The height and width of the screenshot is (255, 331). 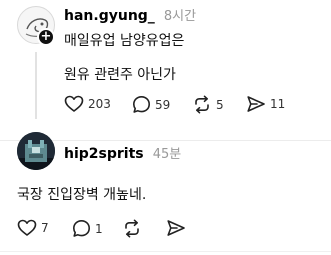 I want to click on reply-avatar, so click(x=36, y=151).